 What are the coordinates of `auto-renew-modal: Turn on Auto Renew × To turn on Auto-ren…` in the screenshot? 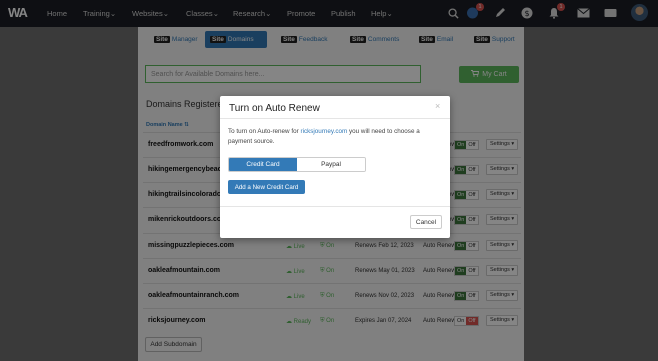 It's located at (335, 167).